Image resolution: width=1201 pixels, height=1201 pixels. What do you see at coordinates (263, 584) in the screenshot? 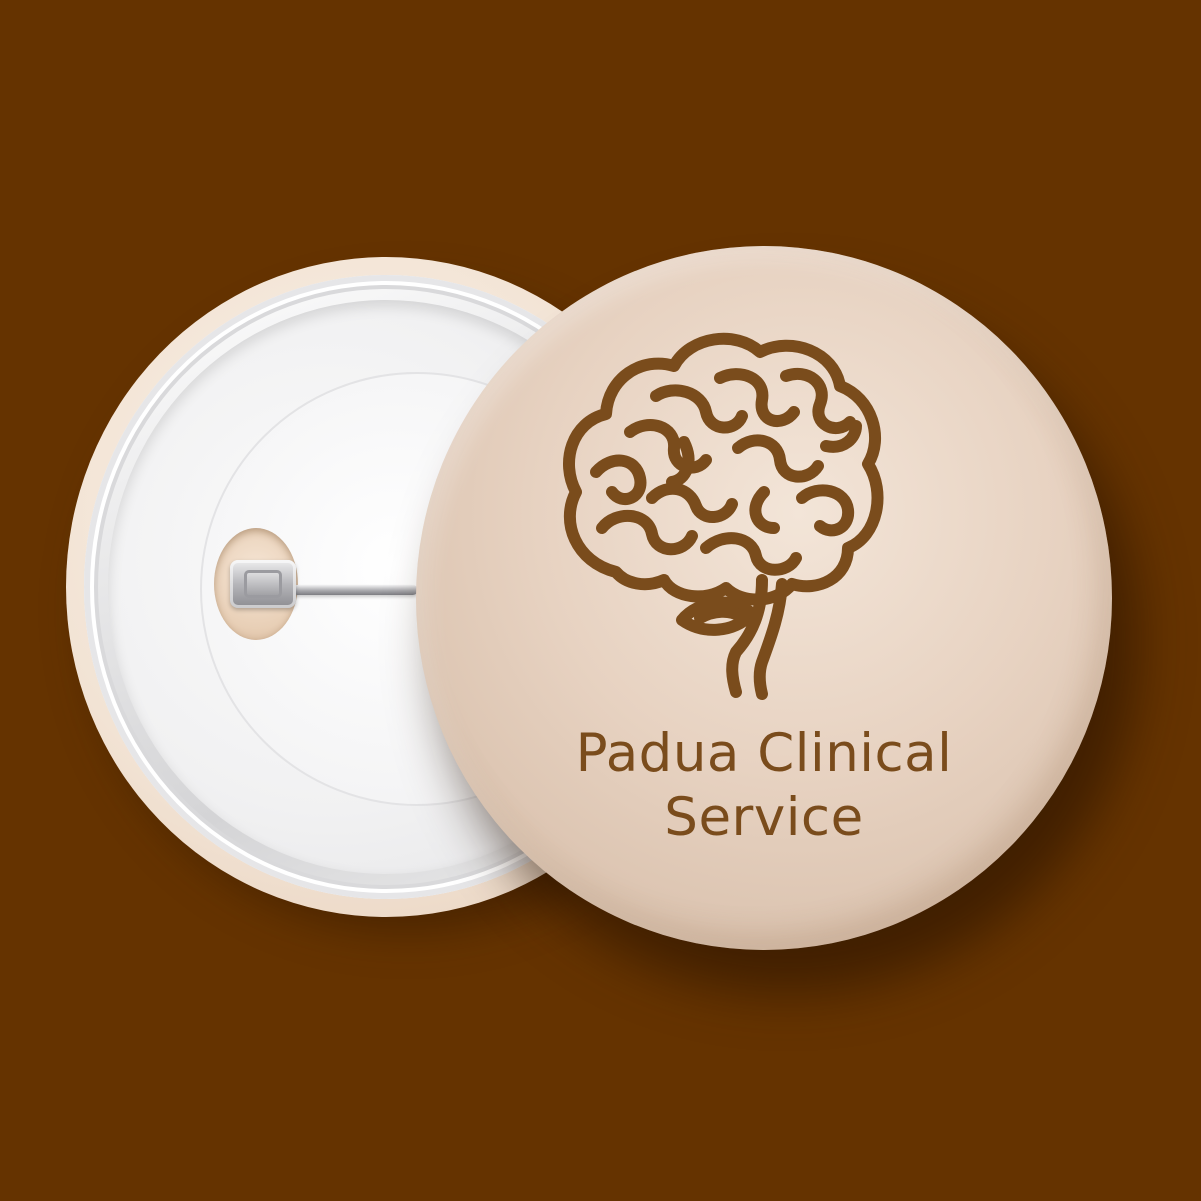
I see `pin-clasp` at bounding box center [263, 584].